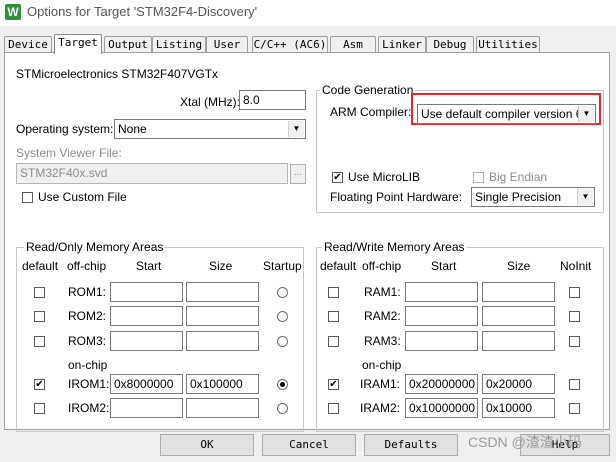  What do you see at coordinates (87, 292) in the screenshot?
I see `rom1-label: ROM1:` at bounding box center [87, 292].